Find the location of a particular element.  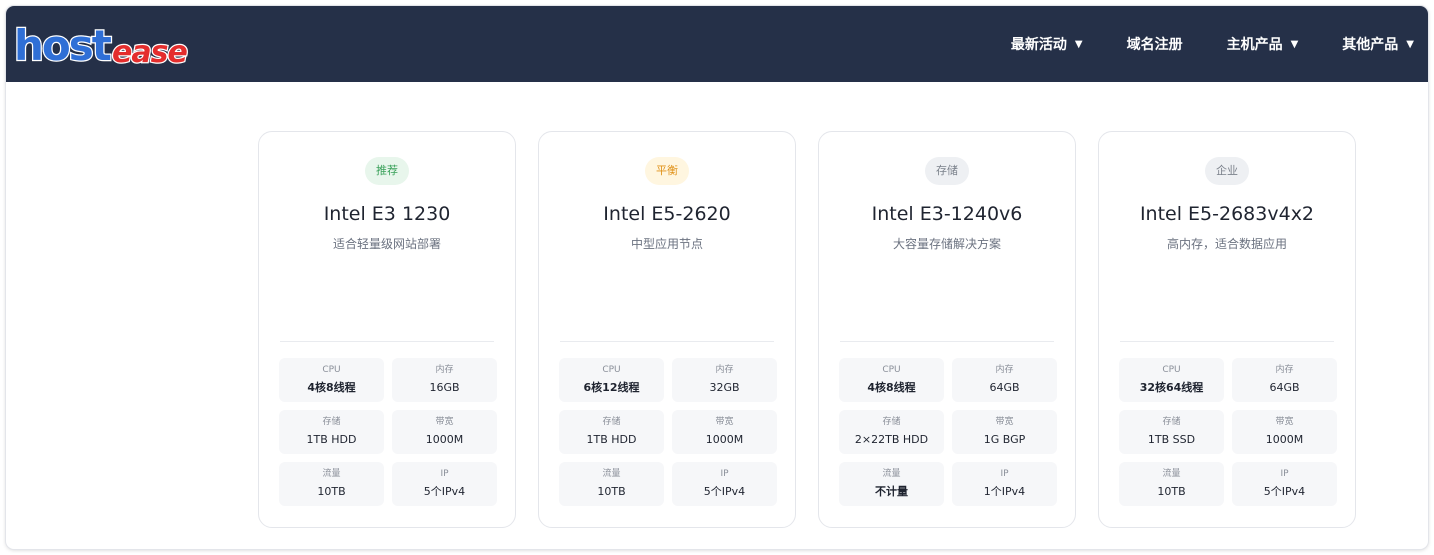

nav-menu: 最新活动 ▼ 域名注册 主机产品 ▼ 其他产品 ▼ is located at coordinates (1190, 44).